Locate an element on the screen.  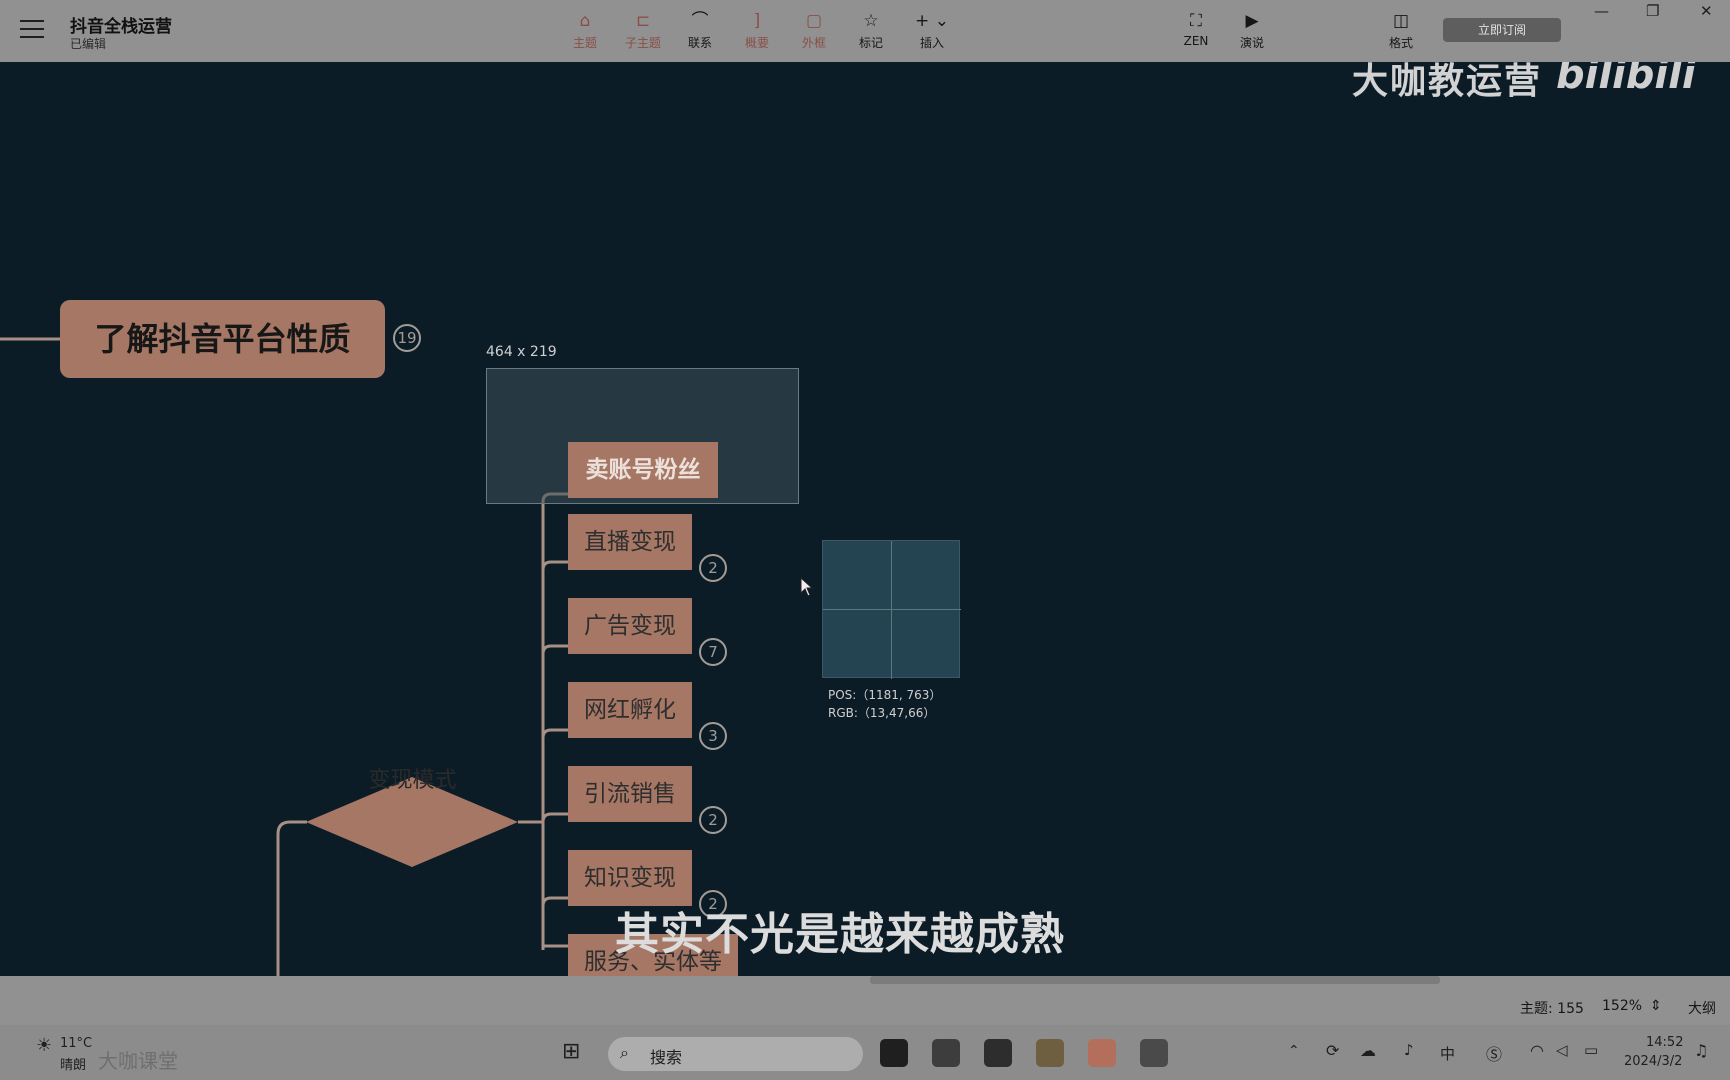
battery-icon: ▭ is located at coordinates (1591, 1050).